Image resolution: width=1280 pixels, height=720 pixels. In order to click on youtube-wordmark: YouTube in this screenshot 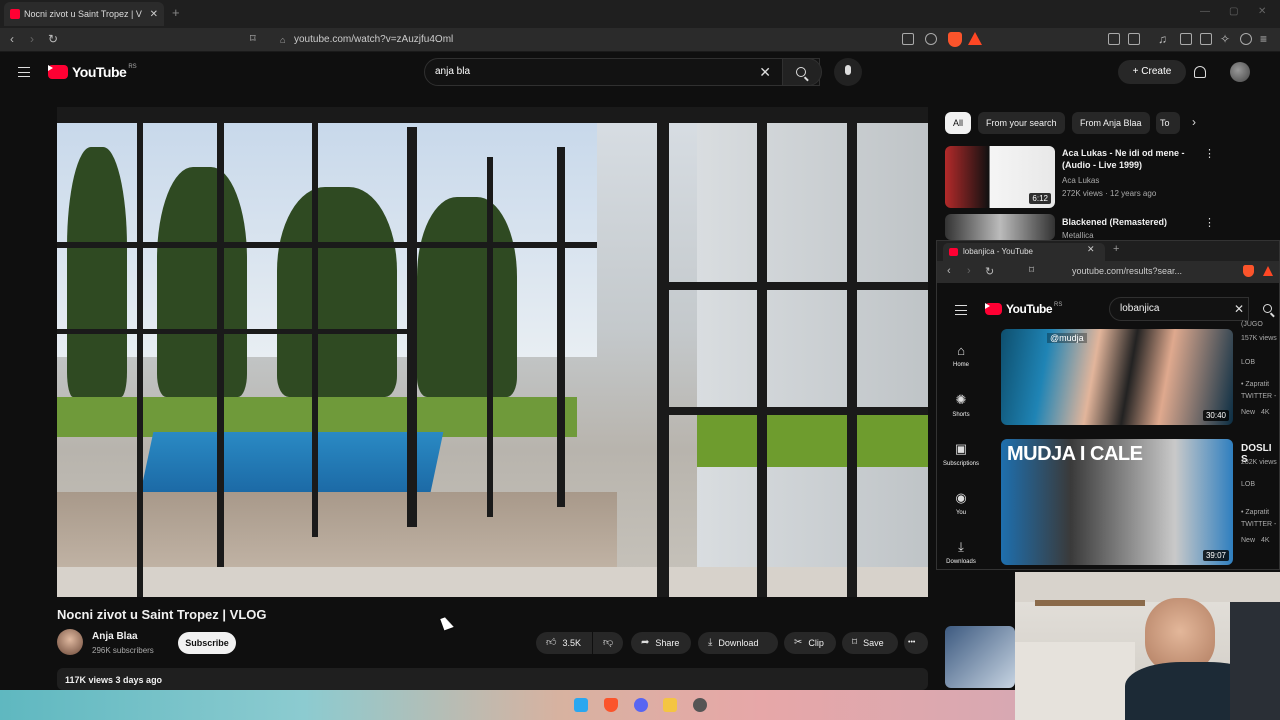, I will do `click(99, 72)`.